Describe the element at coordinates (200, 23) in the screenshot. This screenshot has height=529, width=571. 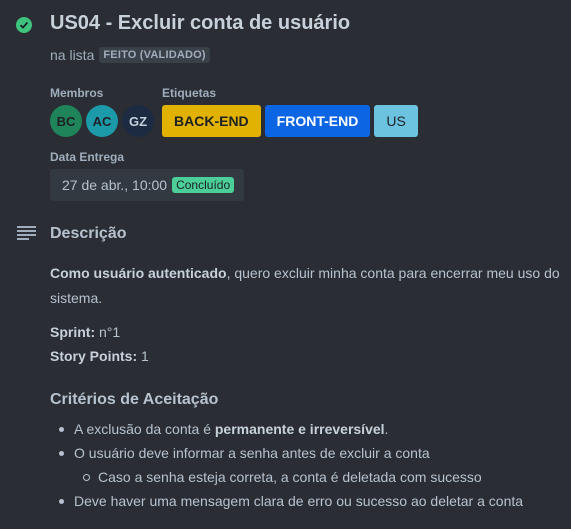
I see `card-title: US04 - Excluir conta de usuário` at that location.